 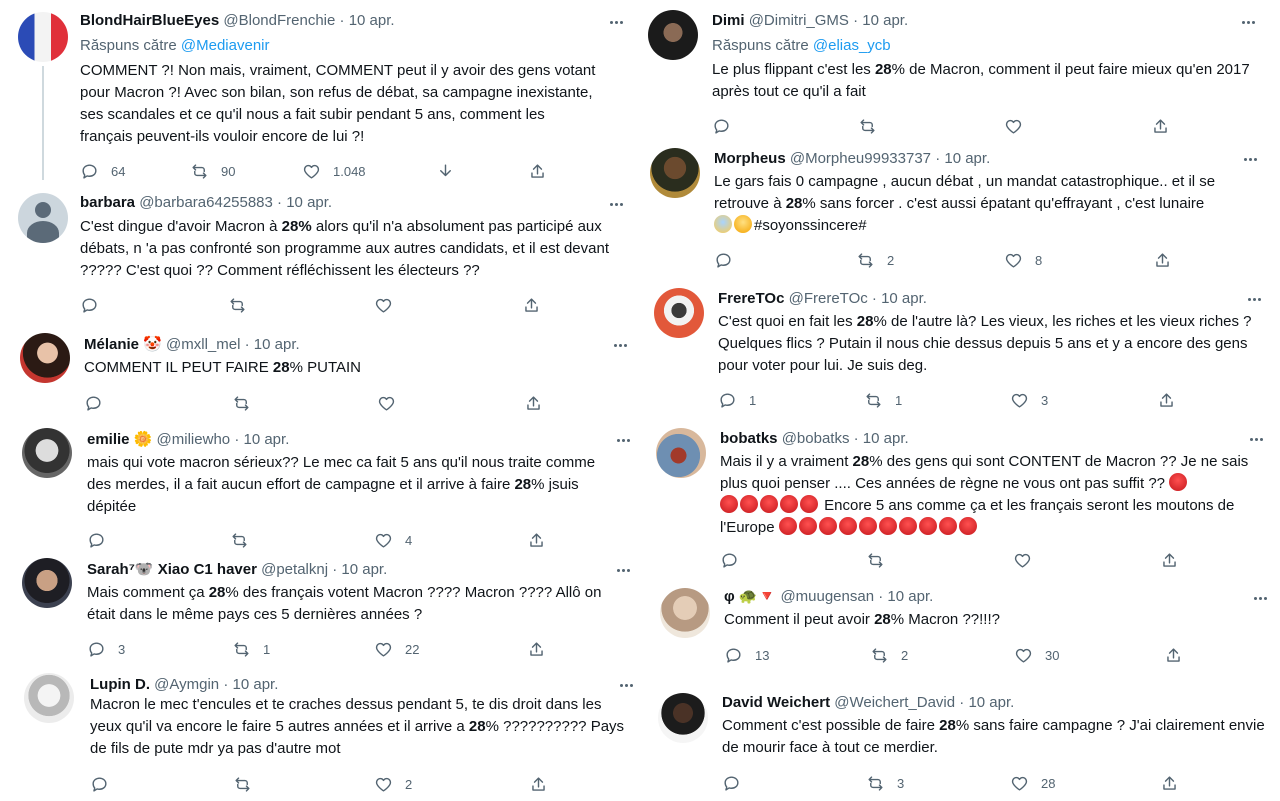 What do you see at coordinates (885, 783) in the screenshot?
I see `retweet-button: 3` at bounding box center [885, 783].